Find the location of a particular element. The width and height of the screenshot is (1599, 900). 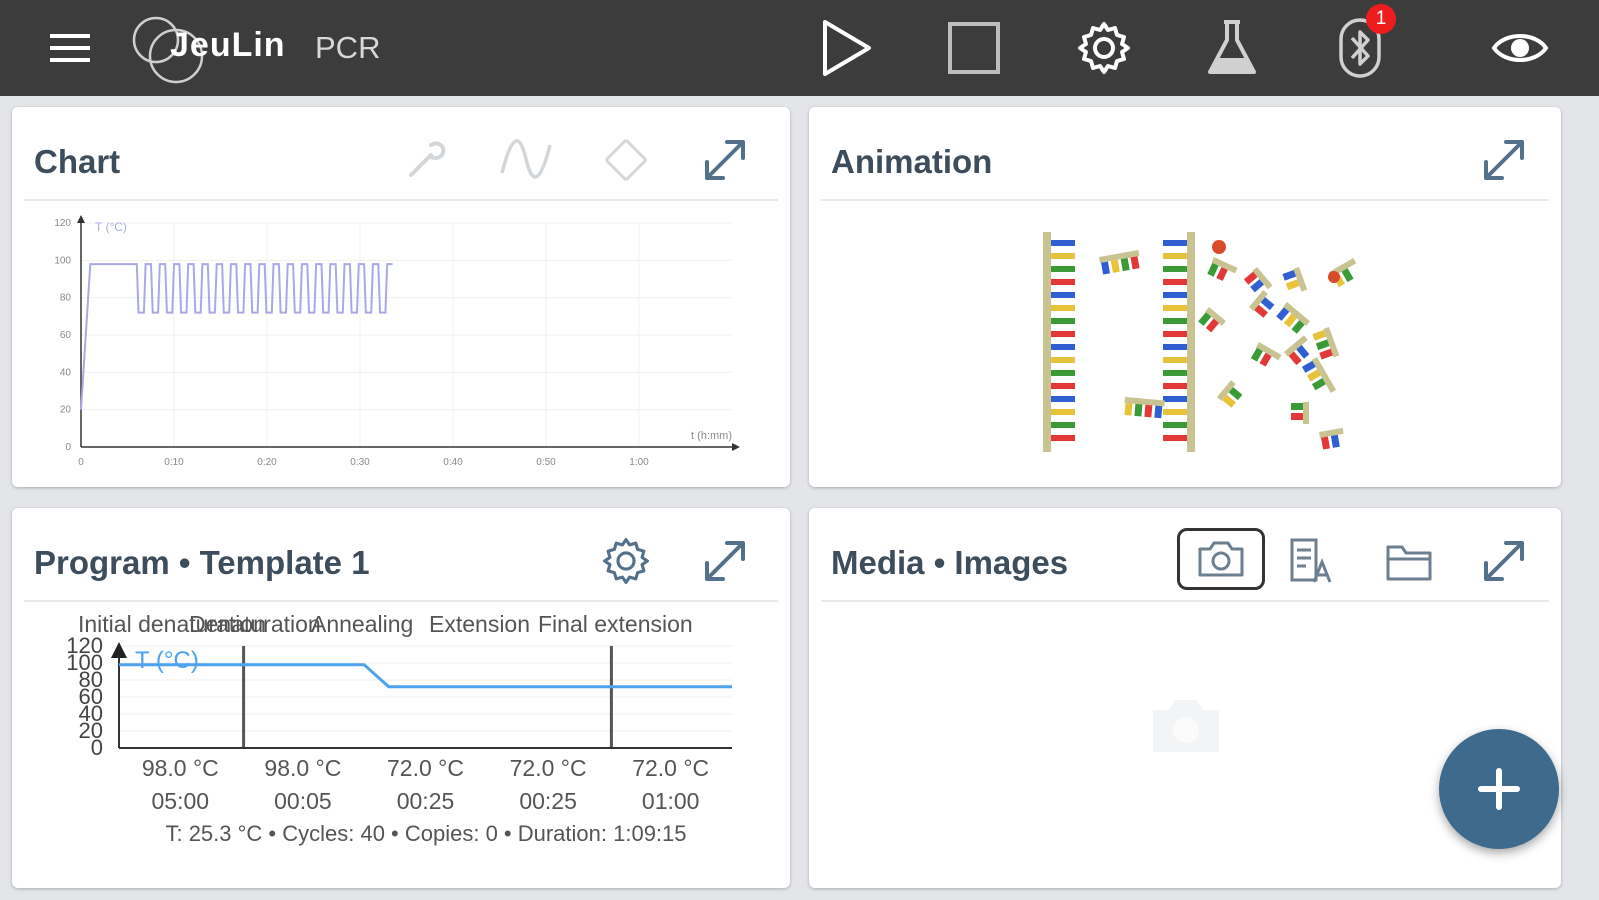

product-name: PCR is located at coordinates (348, 47).